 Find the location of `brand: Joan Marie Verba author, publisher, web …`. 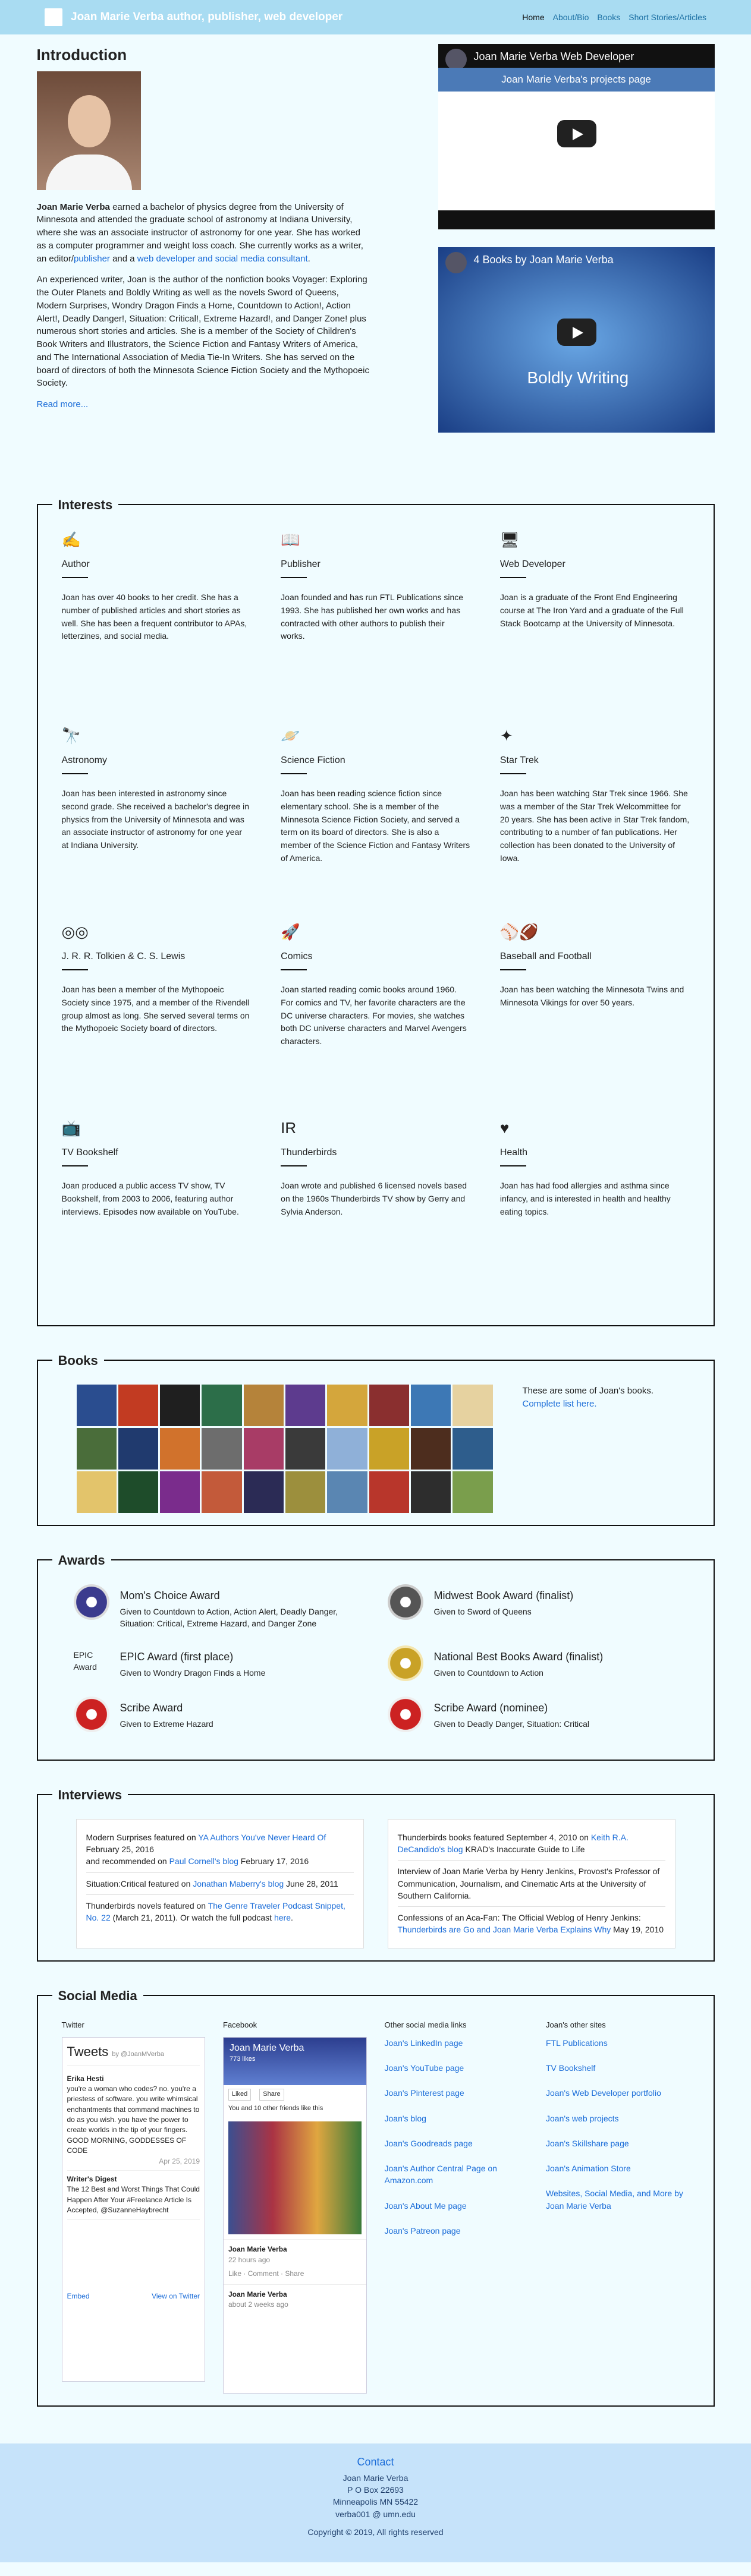

brand: Joan Marie Verba author, publisher, web … is located at coordinates (206, 17).